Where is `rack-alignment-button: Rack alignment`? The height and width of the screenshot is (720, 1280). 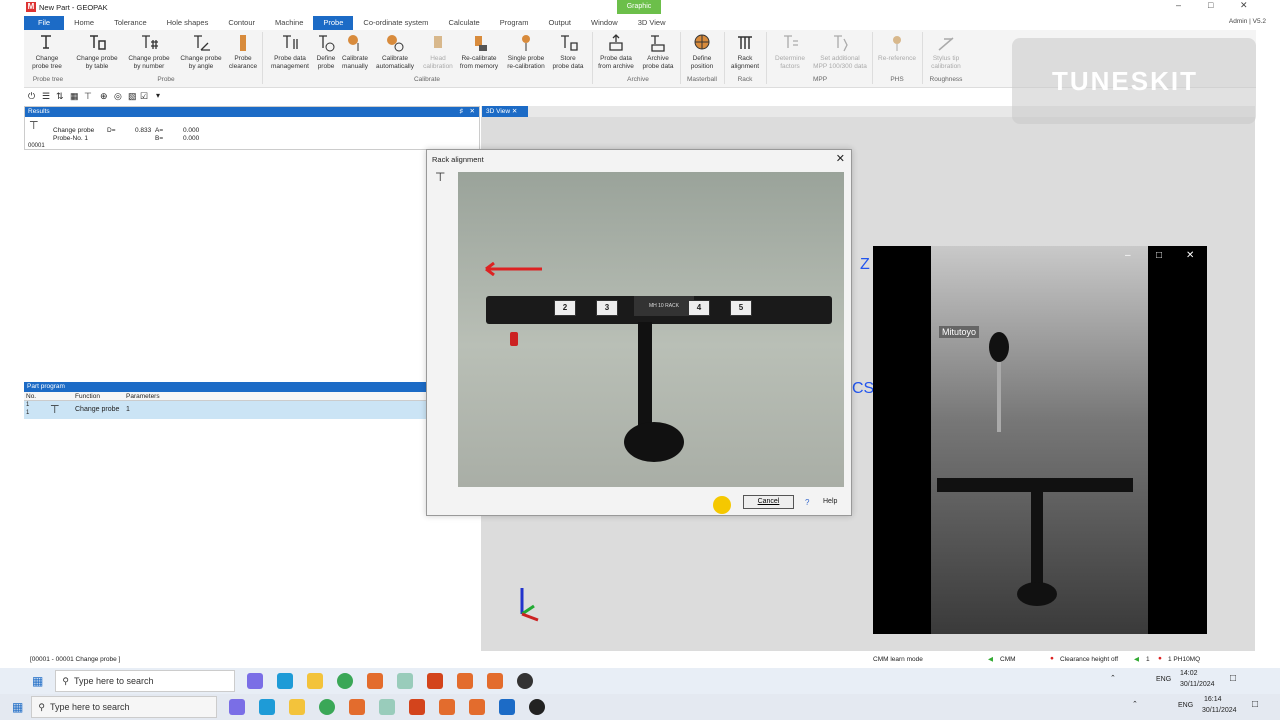 rack-alignment-button: Rack alignment is located at coordinates (745, 52).